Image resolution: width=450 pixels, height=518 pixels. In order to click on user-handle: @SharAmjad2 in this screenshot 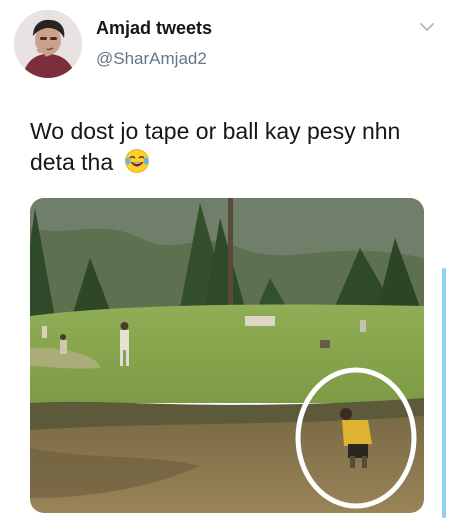, I will do `click(151, 59)`.